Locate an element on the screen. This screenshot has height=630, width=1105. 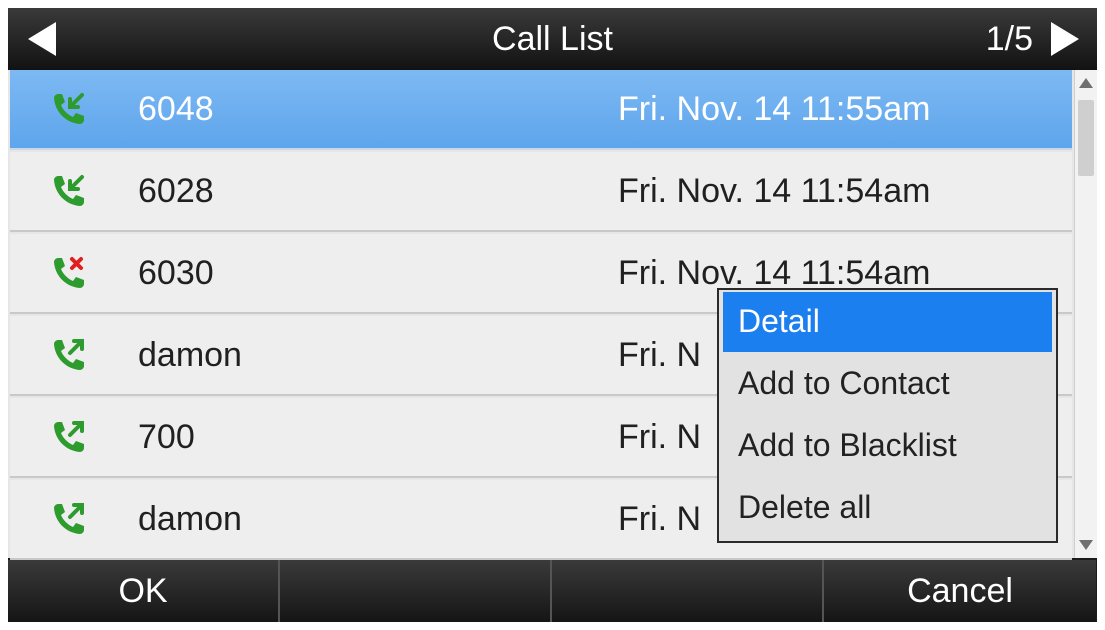
softkey-bar: OK Cancel is located at coordinates (552, 591).